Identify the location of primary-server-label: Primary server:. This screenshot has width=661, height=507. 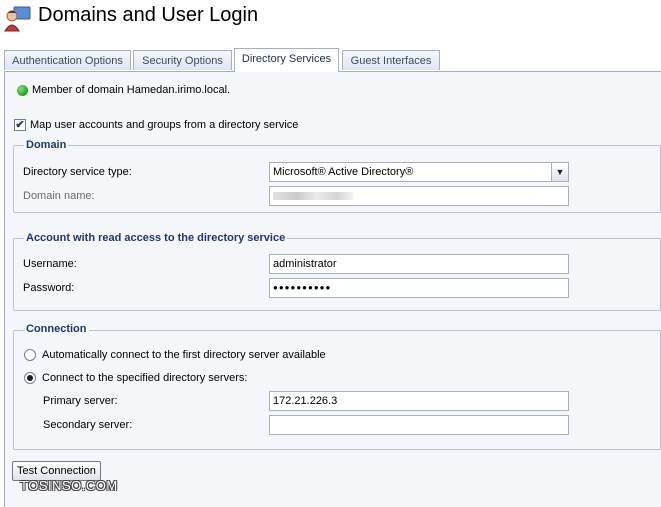
(80, 401).